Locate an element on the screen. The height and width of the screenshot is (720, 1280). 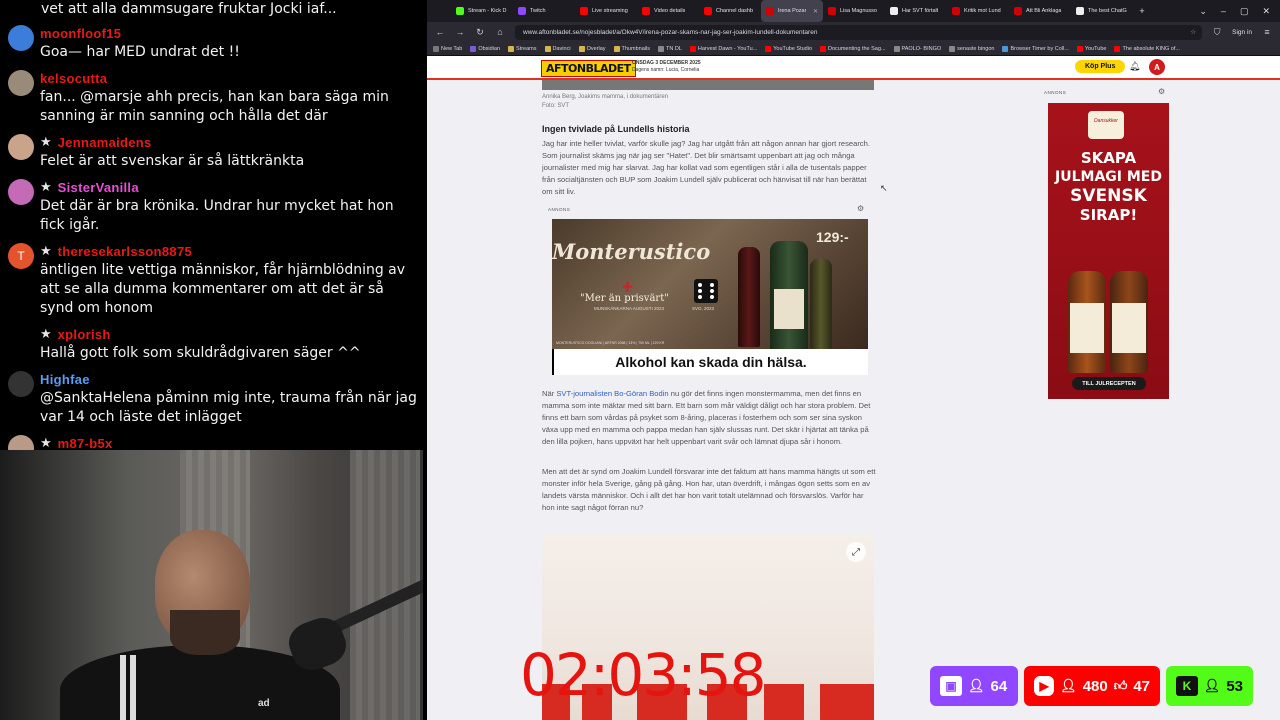
bookmark-item: YouTube is located at coordinates (1091, 48).